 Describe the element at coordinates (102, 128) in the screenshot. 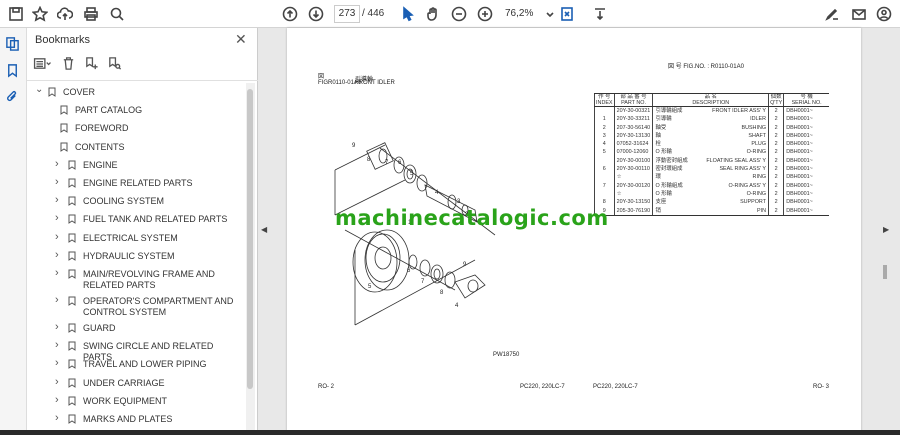

I see `bookmark-label: FOREWORD` at that location.